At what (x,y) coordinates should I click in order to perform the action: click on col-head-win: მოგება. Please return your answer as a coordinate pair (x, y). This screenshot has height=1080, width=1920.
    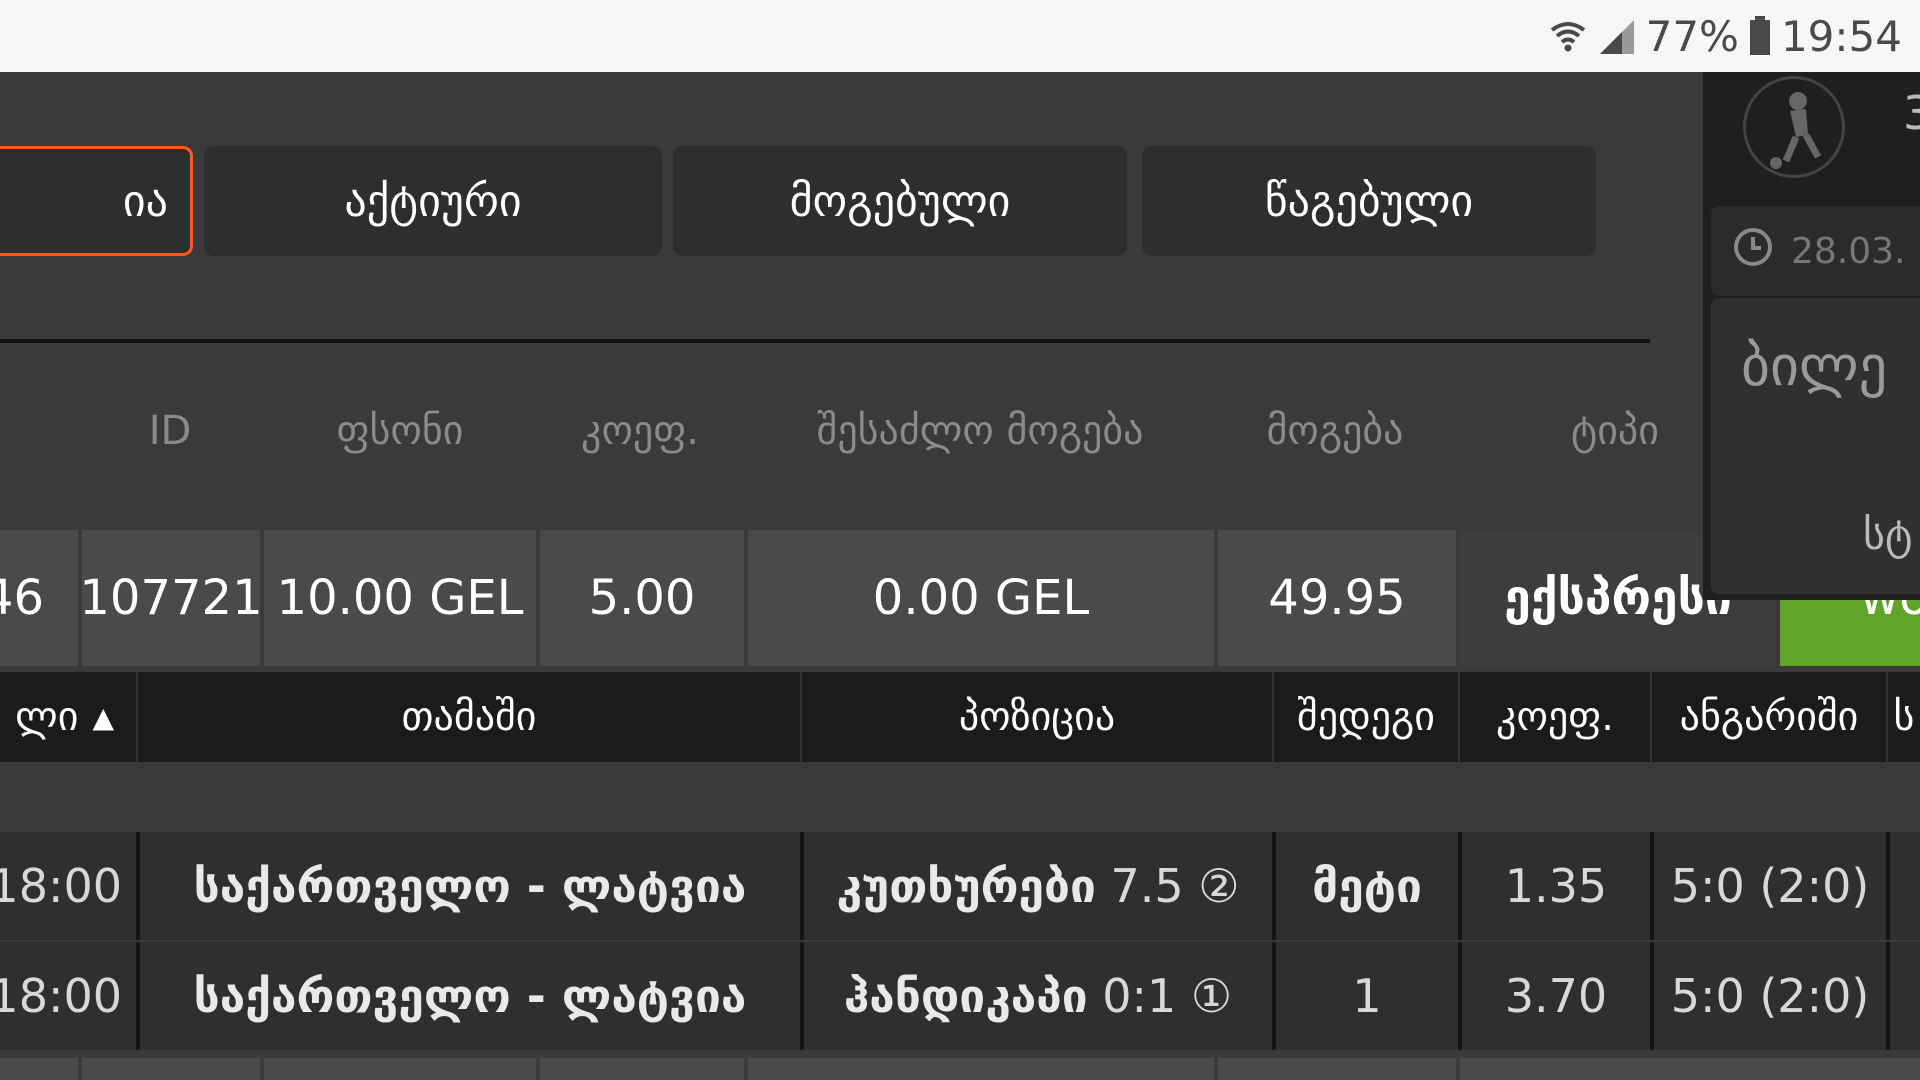
    Looking at the image, I should click on (1335, 431).